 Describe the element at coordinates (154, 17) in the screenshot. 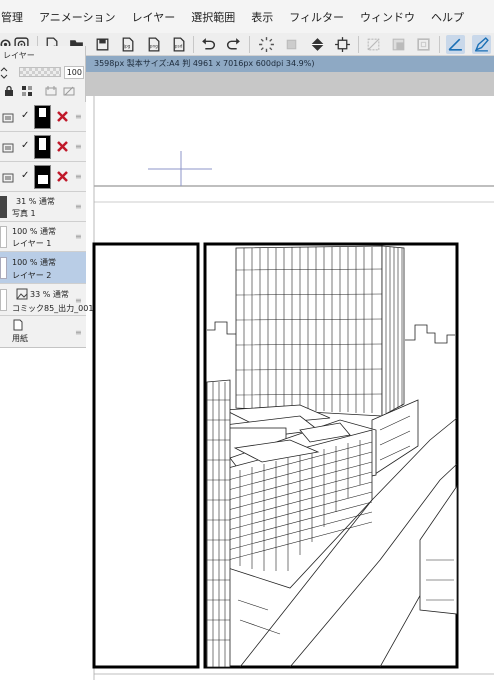

I see `menu-layer: レイヤー` at that location.